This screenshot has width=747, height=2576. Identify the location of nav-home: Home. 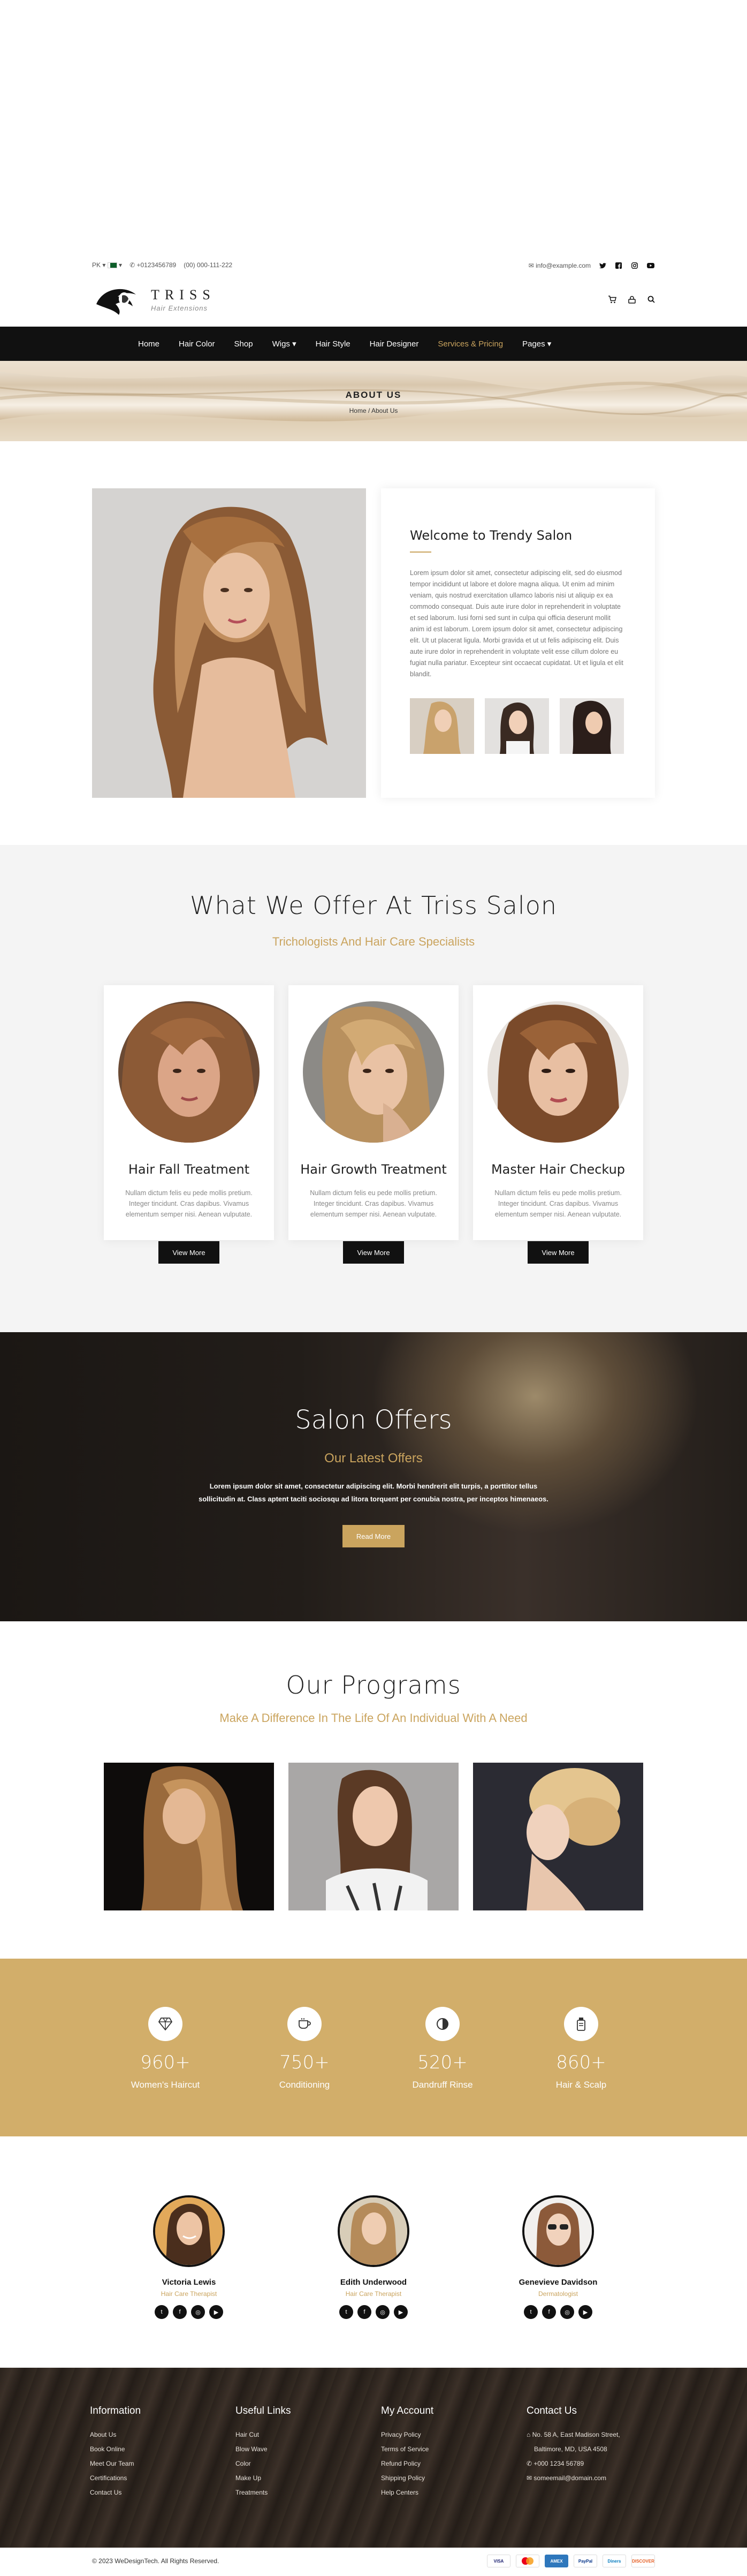
(148, 344).